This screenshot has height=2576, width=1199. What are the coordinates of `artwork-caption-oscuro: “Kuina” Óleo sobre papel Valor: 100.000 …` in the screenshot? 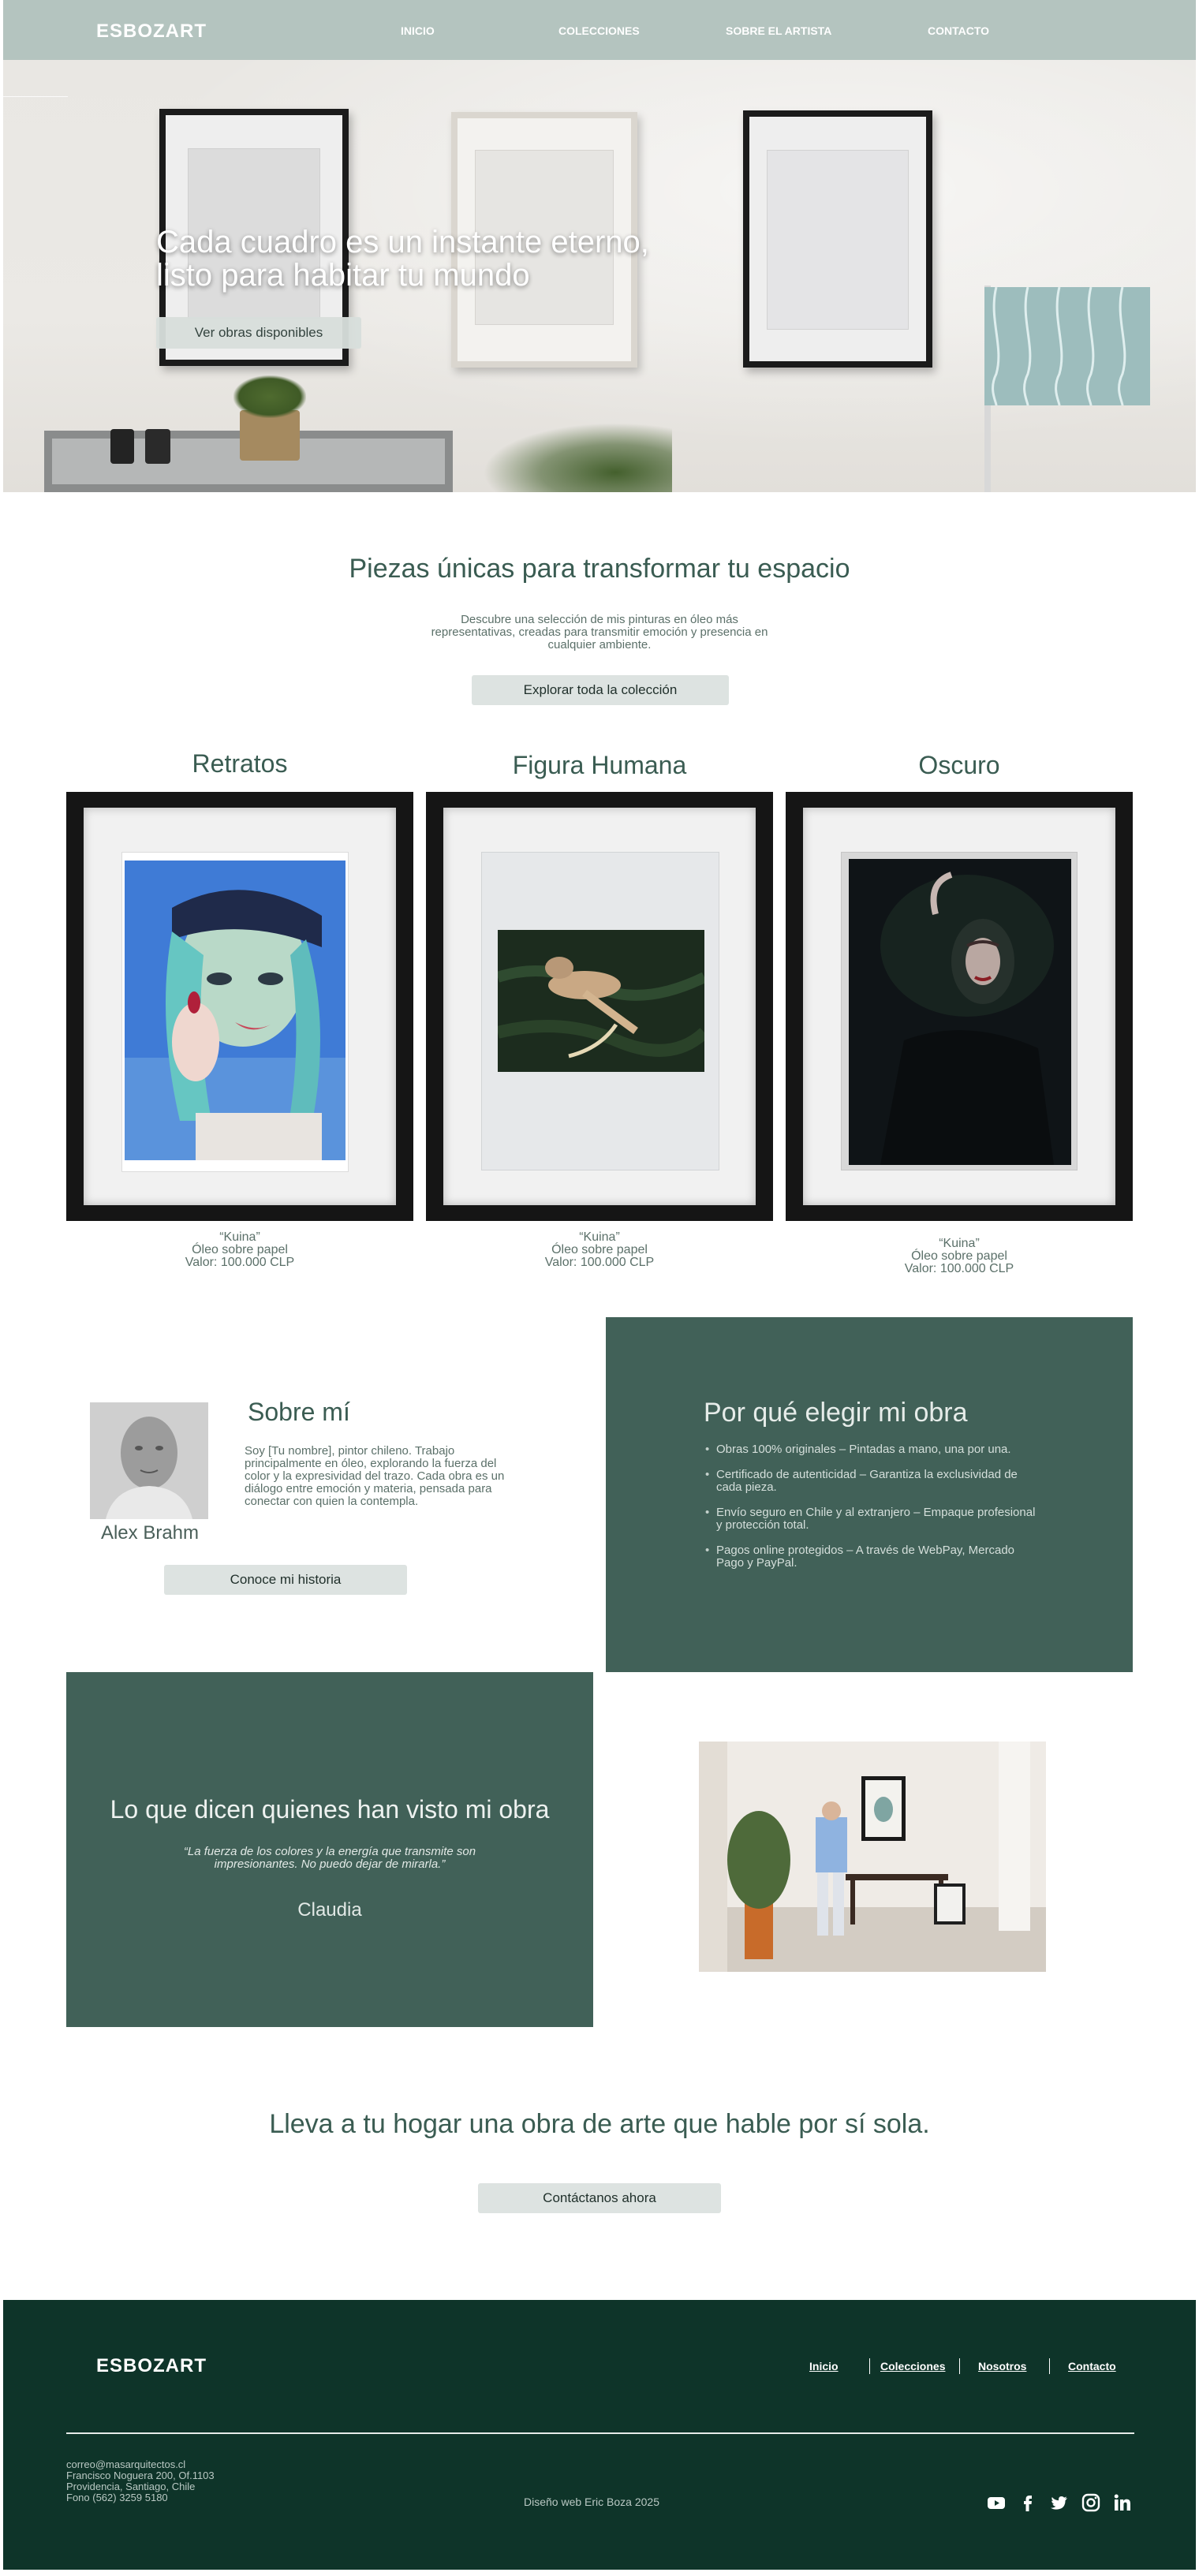 It's located at (959, 1256).